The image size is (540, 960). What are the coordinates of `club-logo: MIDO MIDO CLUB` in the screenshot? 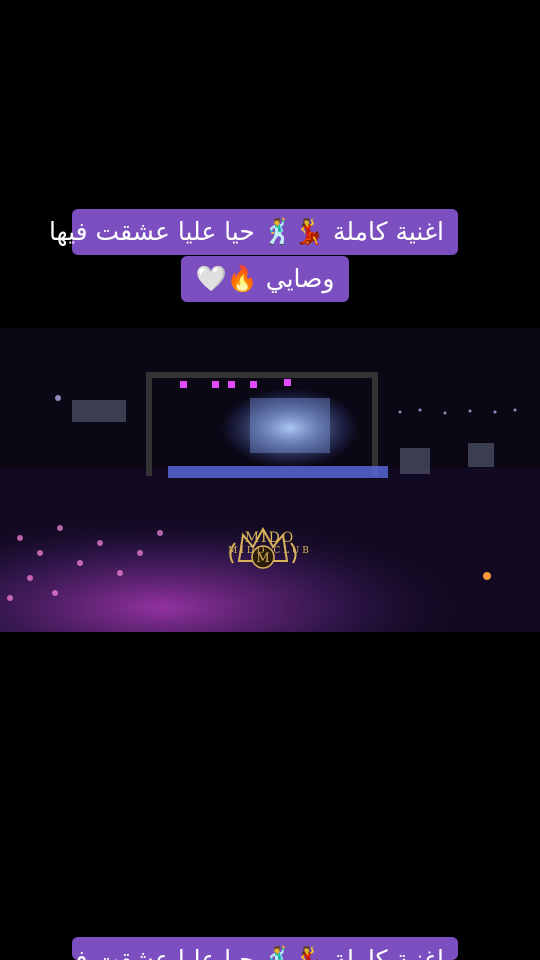 It's located at (270, 542).